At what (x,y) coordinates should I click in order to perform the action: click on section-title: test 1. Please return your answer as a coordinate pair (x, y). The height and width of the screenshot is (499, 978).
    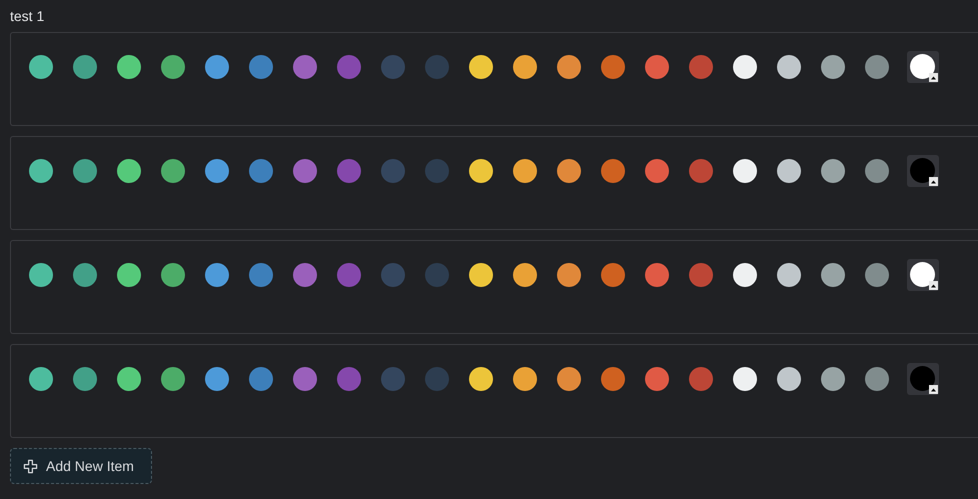
    Looking at the image, I should click on (27, 16).